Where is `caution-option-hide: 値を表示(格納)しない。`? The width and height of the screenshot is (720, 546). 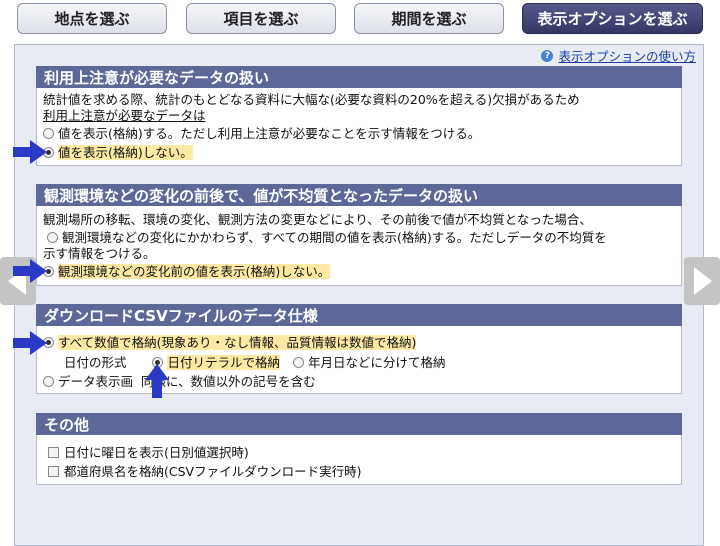
caution-option-hide: 値を表示(格納)しない。 is located at coordinates (118, 152).